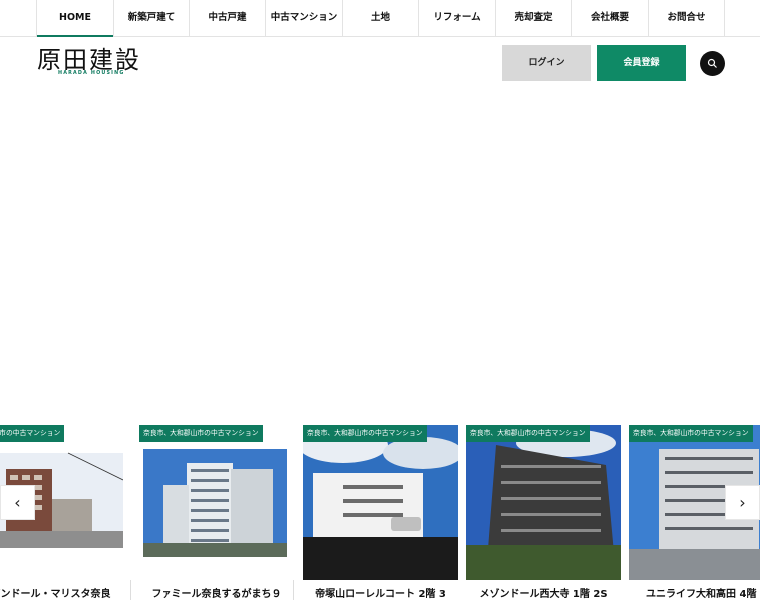 This screenshot has height=600, width=760. I want to click on nav-home: HOME, so click(74, 18).